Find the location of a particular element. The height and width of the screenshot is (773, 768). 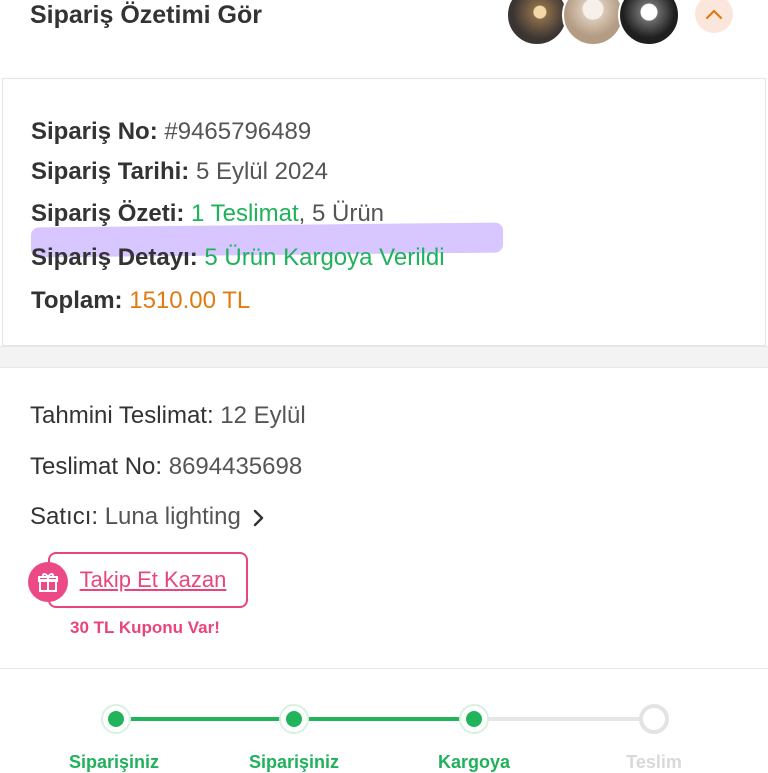

seller-row: Satıcı: Luna lighting is located at coordinates (147, 517).